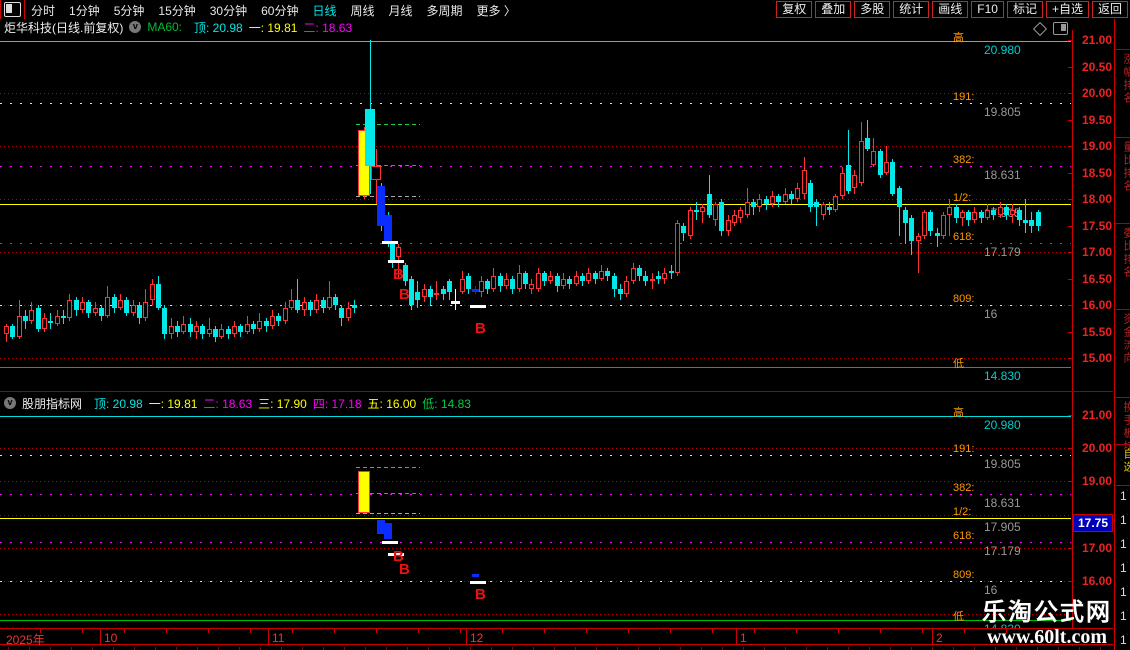  What do you see at coordinates (362, 10) in the screenshot?
I see `period-tab-周线: 周线` at bounding box center [362, 10].